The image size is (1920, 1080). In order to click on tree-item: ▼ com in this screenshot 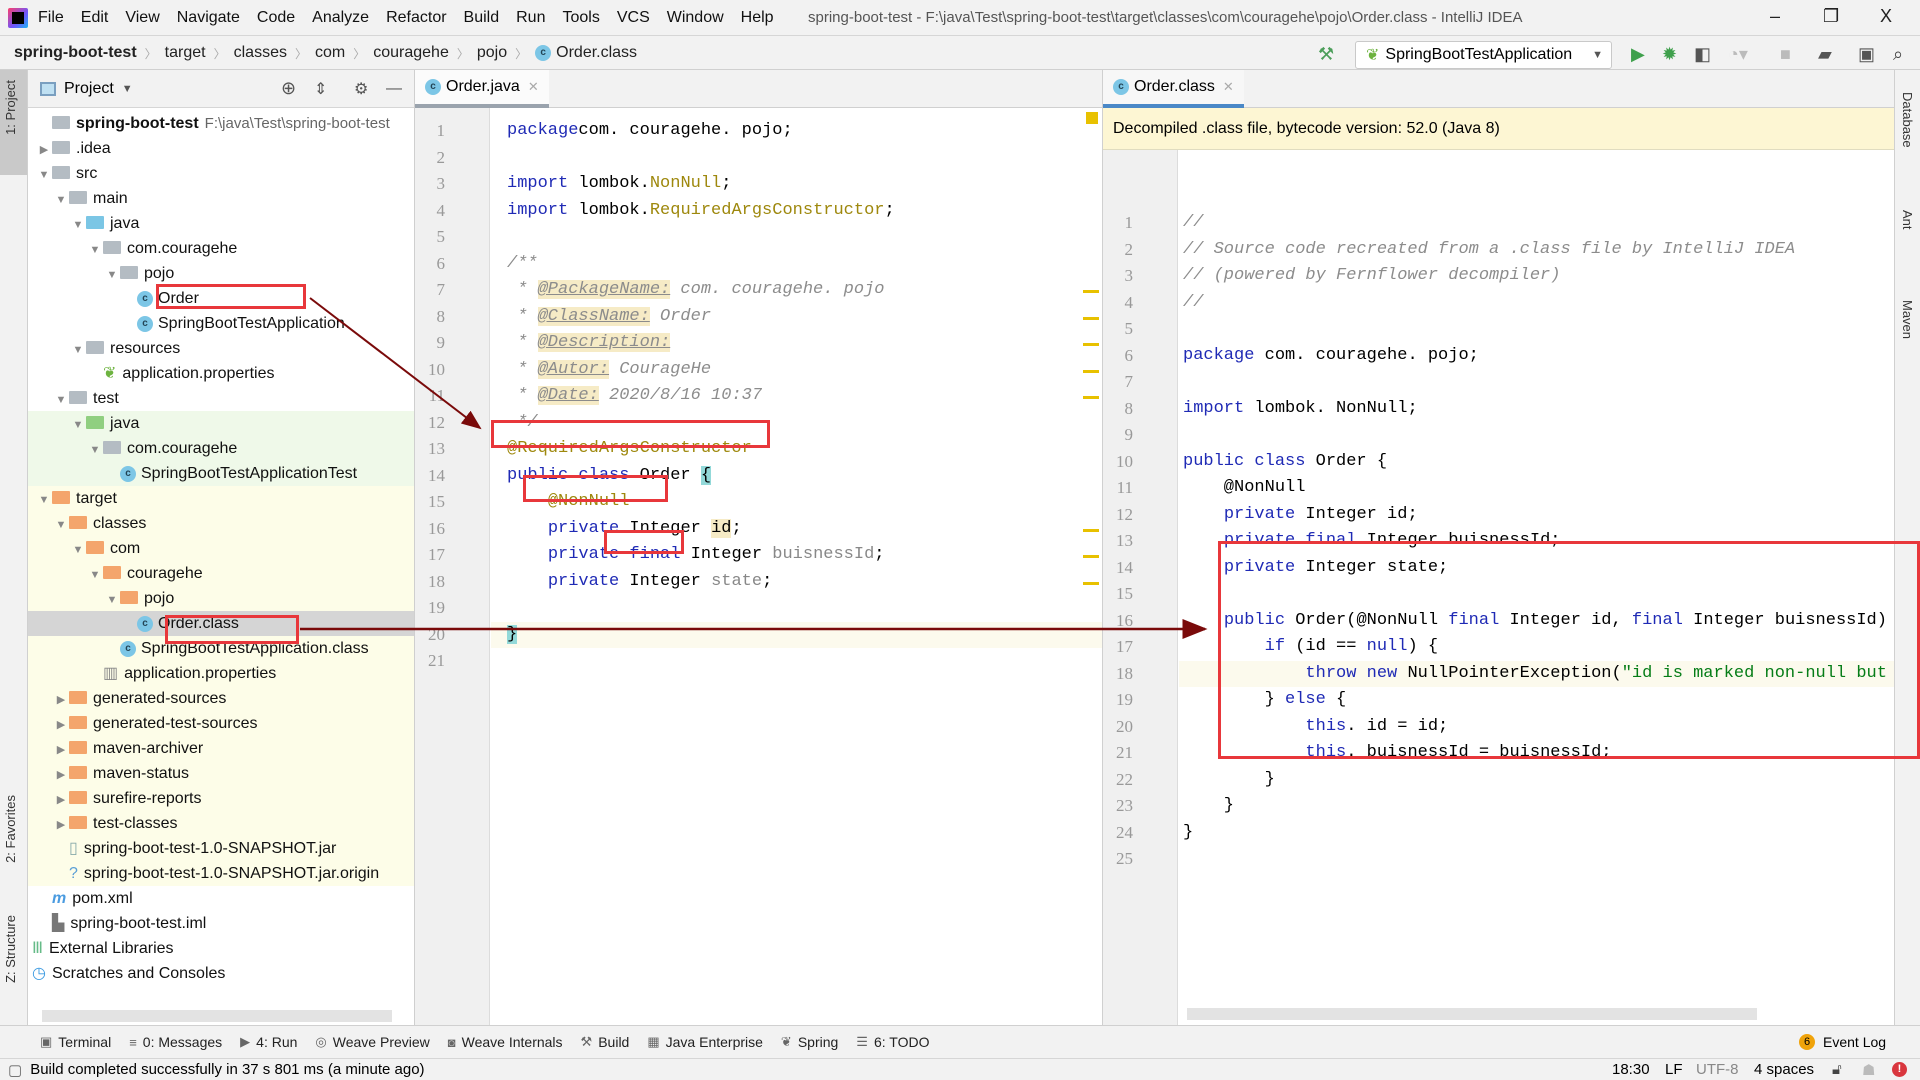, I will do `click(221, 548)`.